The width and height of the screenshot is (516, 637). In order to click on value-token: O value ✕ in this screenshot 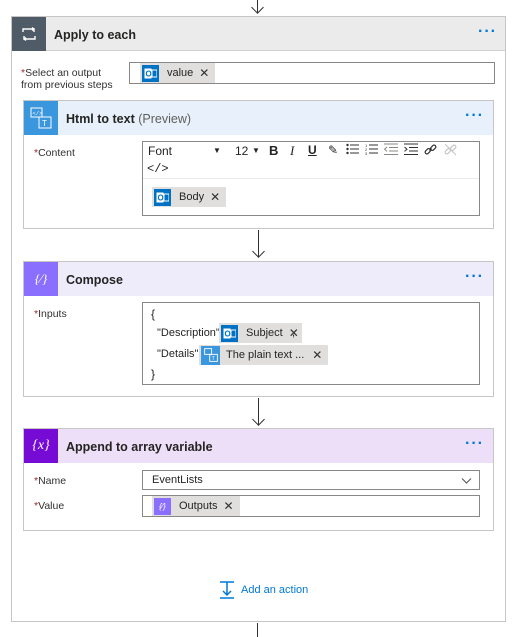, I will do `click(178, 73)`.